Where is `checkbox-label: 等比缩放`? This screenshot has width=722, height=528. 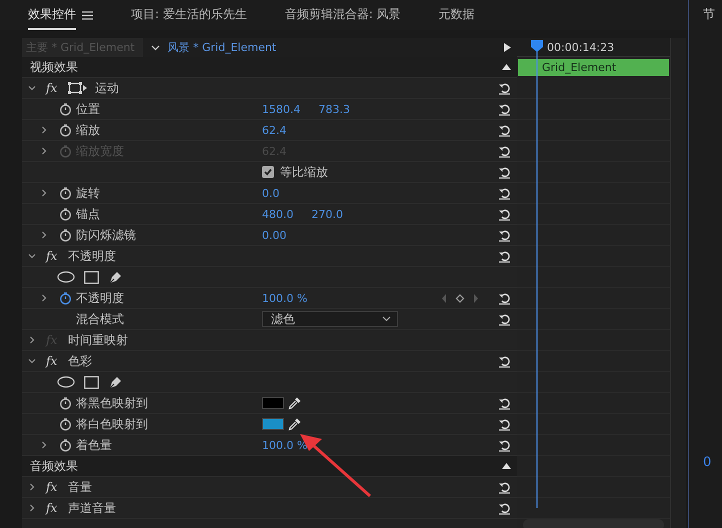
checkbox-label: 等比缩放 is located at coordinates (304, 172).